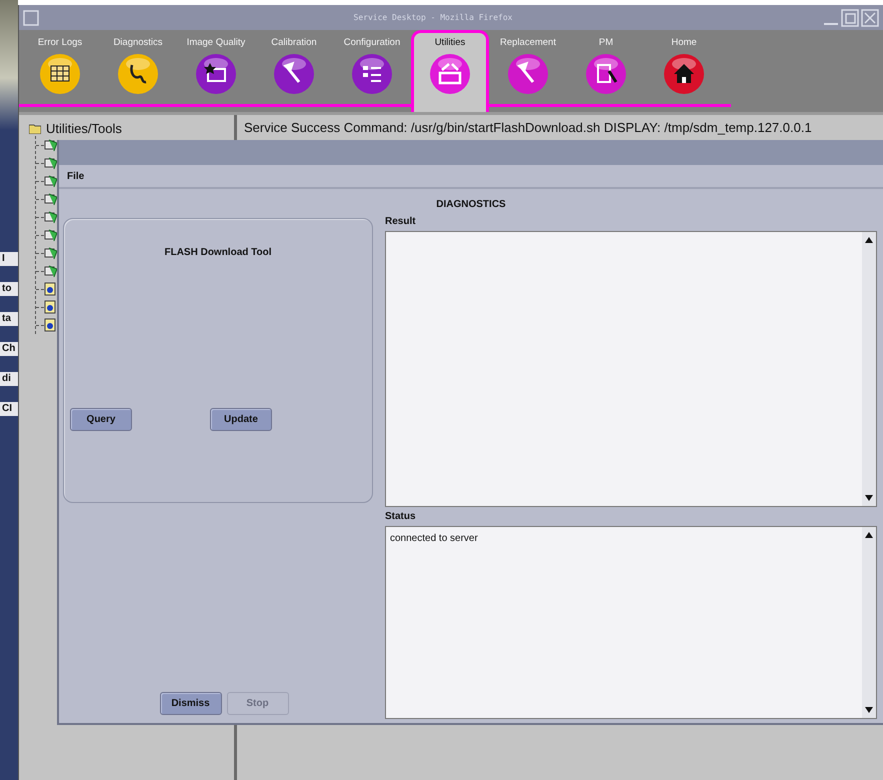 Image resolution: width=883 pixels, height=780 pixels. What do you see at coordinates (241, 419) in the screenshot?
I see `action-button: Update` at bounding box center [241, 419].